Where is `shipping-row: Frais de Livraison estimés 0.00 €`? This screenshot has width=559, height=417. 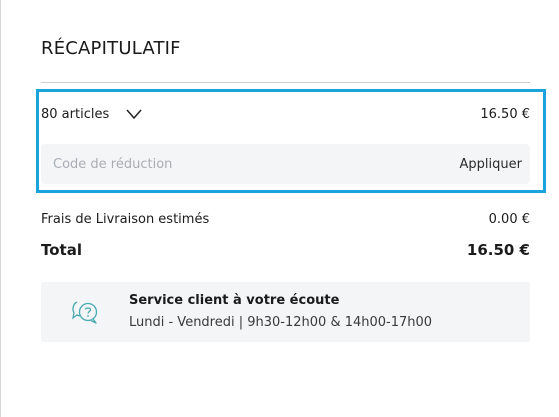
shipping-row: Frais de Livraison estimés 0.00 € is located at coordinates (285, 219).